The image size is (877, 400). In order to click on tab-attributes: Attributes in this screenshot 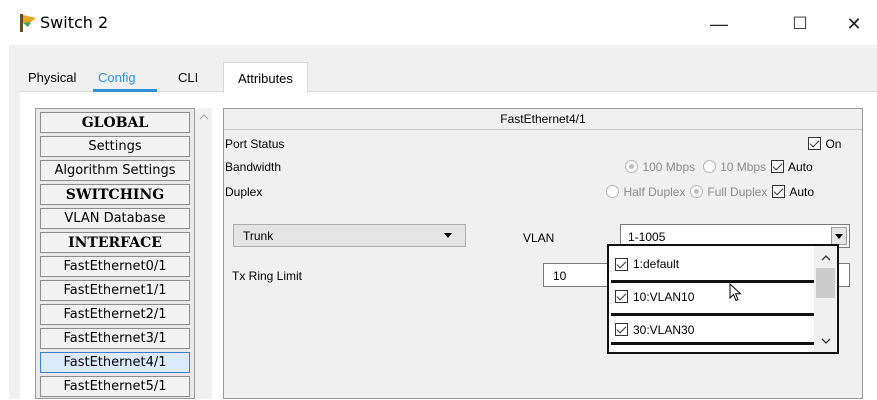, I will do `click(265, 77)`.